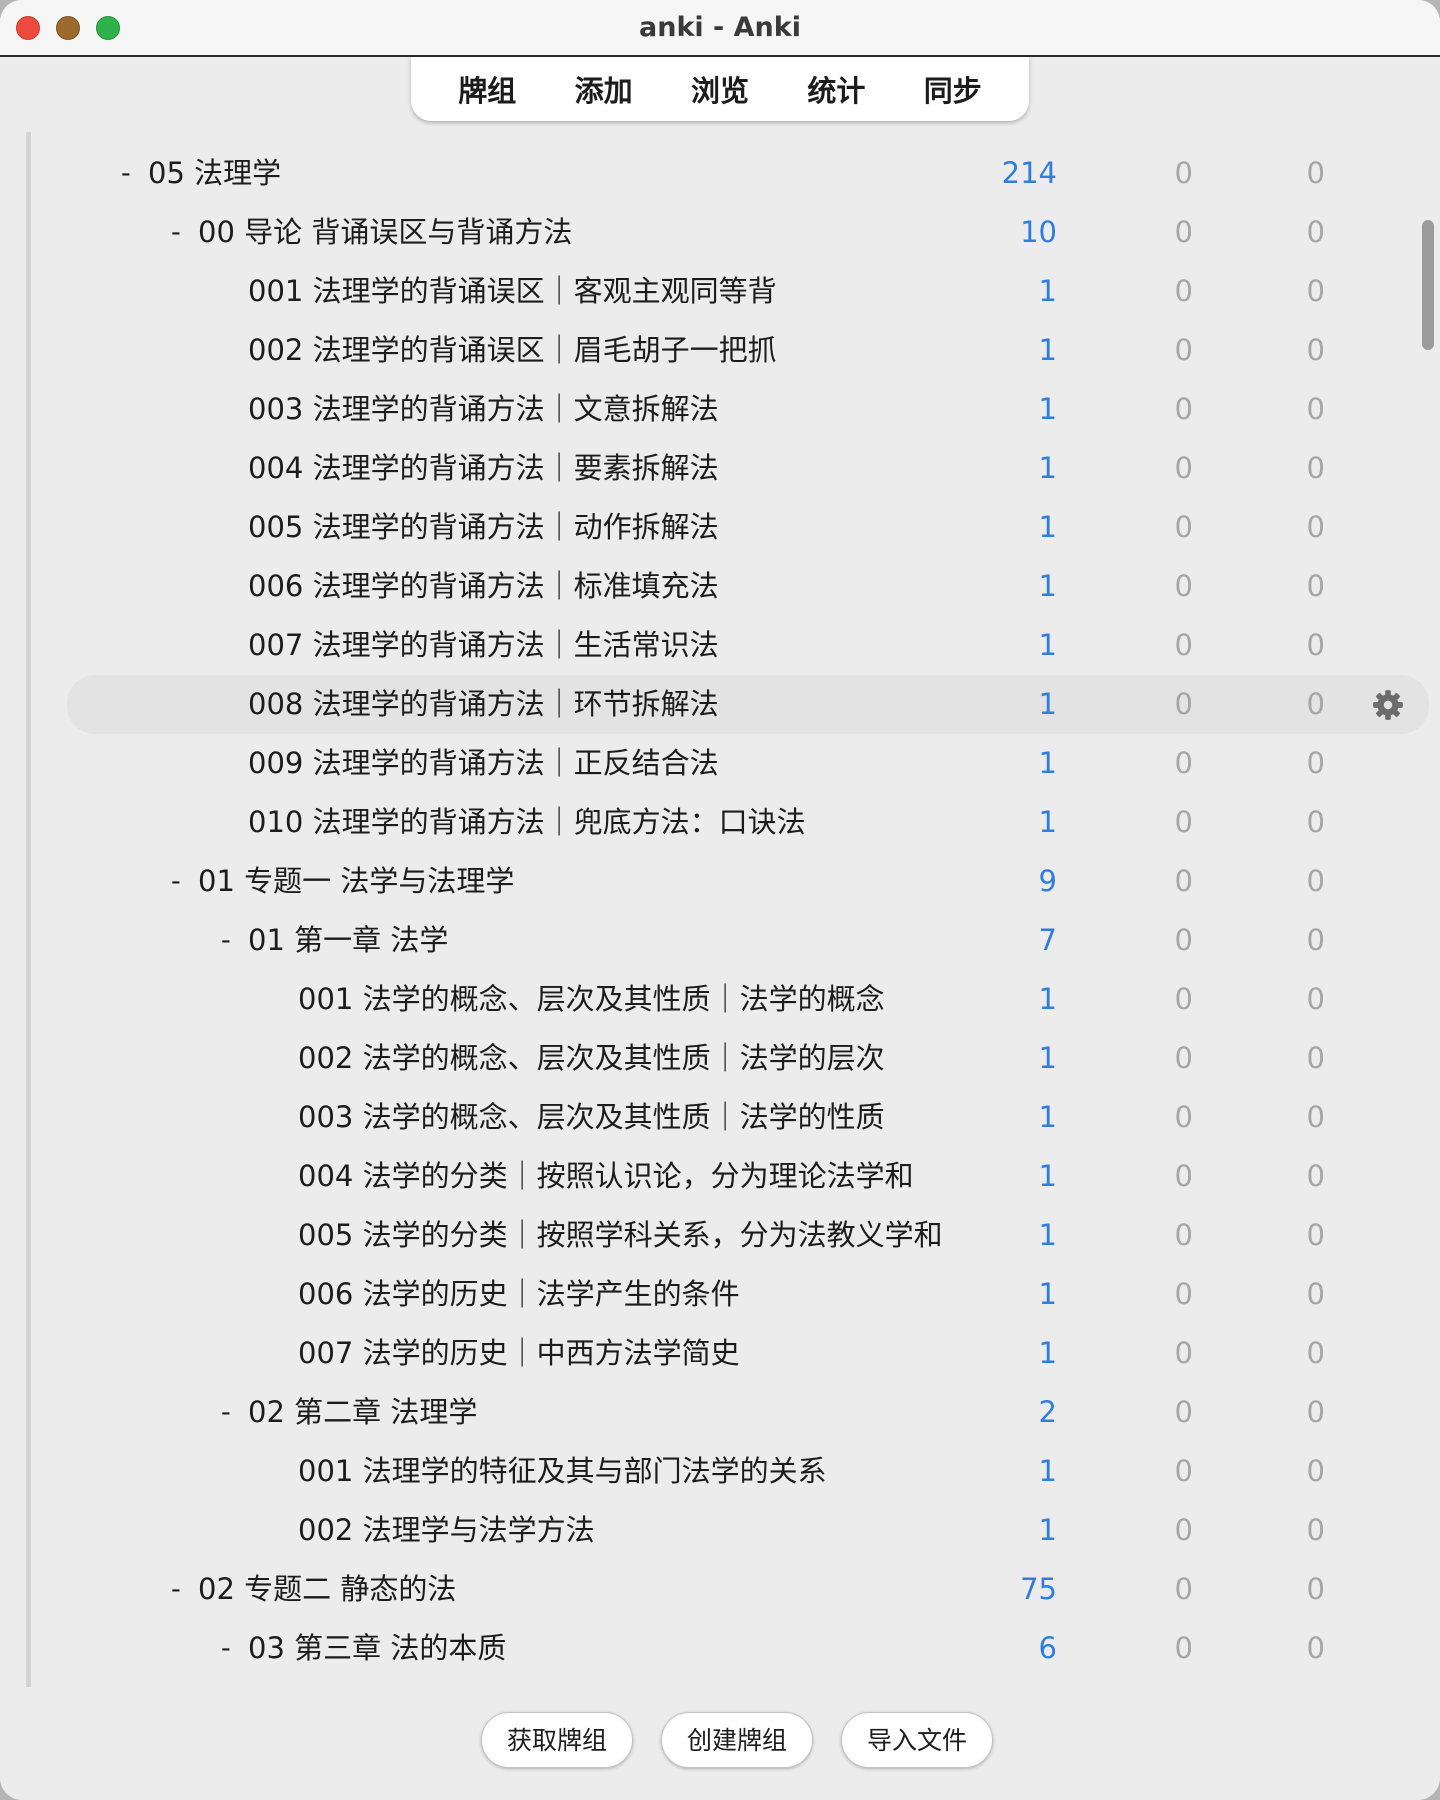 This screenshot has width=1440, height=1800. I want to click on deck-name: 001 法理学的特征及其与部门法学的关系, so click(562, 1471).